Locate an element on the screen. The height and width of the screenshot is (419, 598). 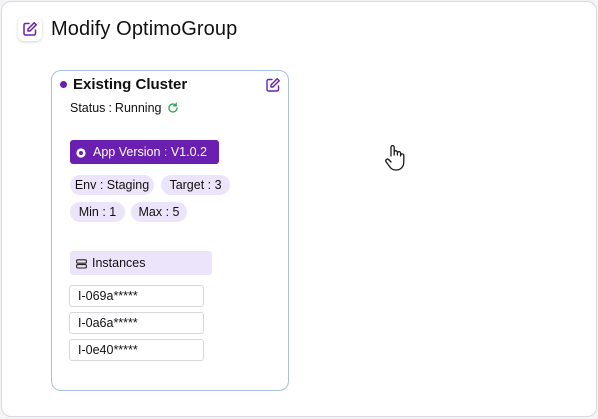
status-dot is located at coordinates (63, 84).